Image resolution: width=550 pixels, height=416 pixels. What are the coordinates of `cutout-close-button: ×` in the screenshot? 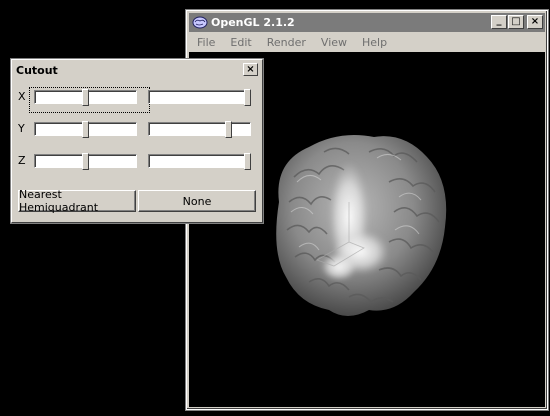 It's located at (250, 69).